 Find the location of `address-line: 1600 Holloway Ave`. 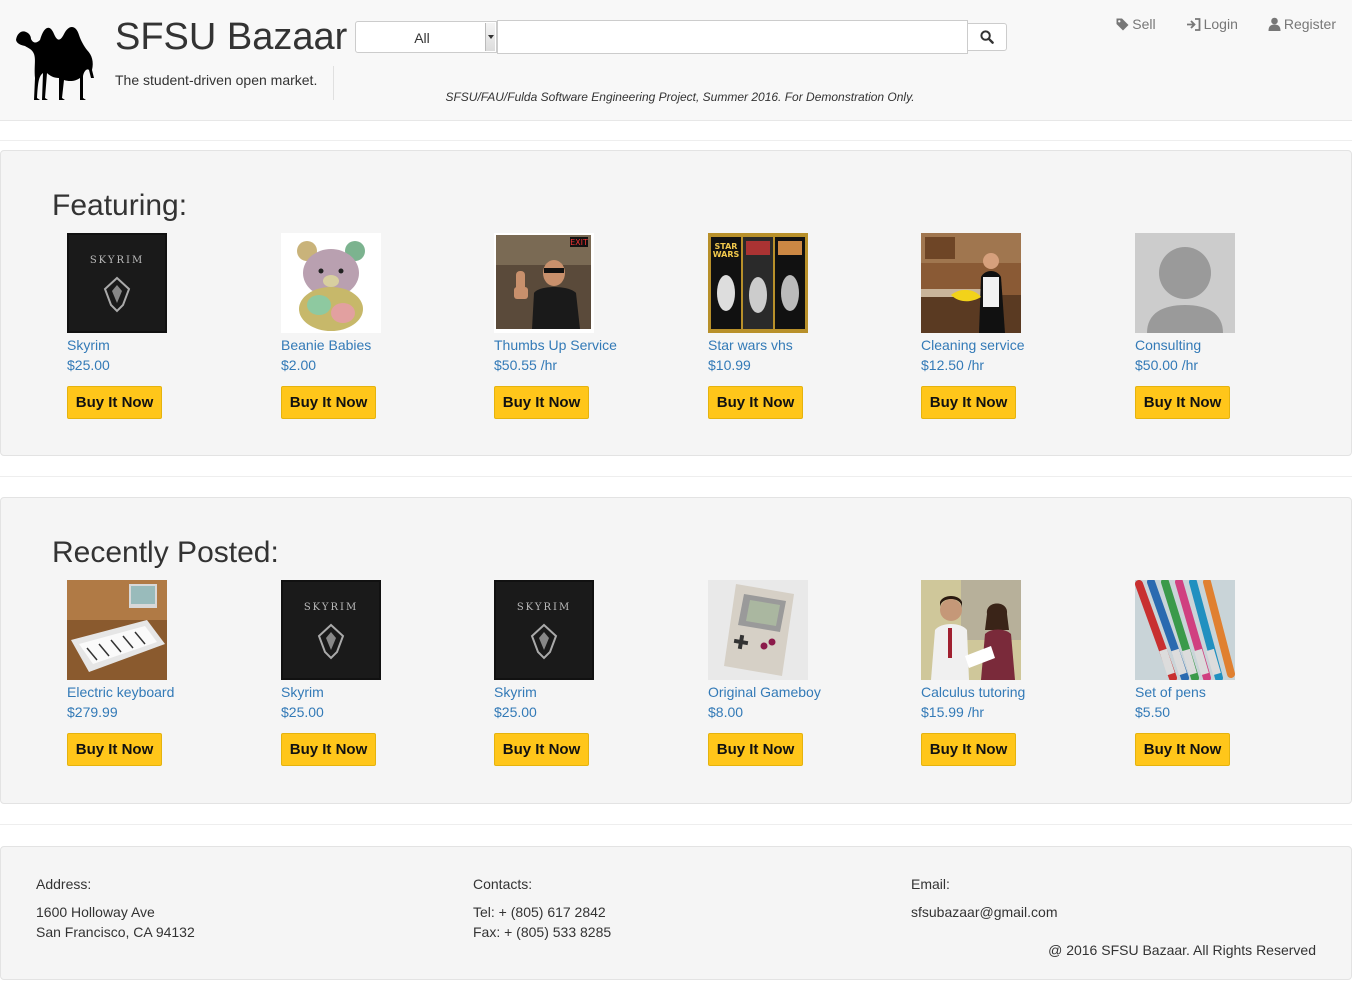

address-line: 1600 Holloway Ave is located at coordinates (95, 912).